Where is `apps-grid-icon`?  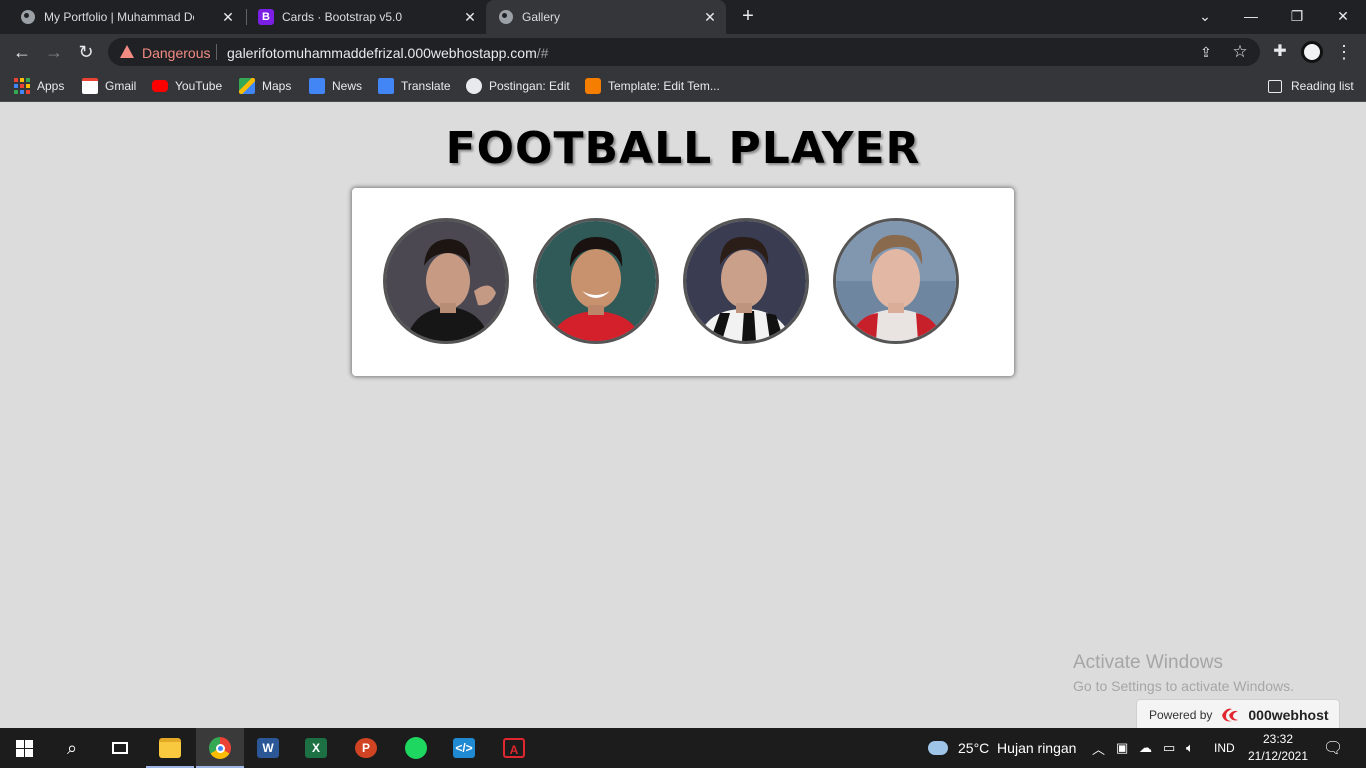 apps-grid-icon is located at coordinates (22, 86).